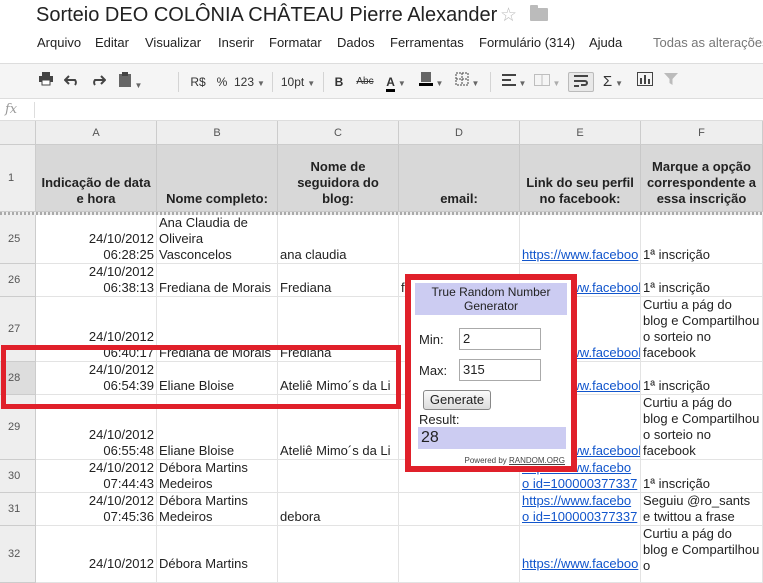  I want to click on fx-icon: fx, so click(11, 109).